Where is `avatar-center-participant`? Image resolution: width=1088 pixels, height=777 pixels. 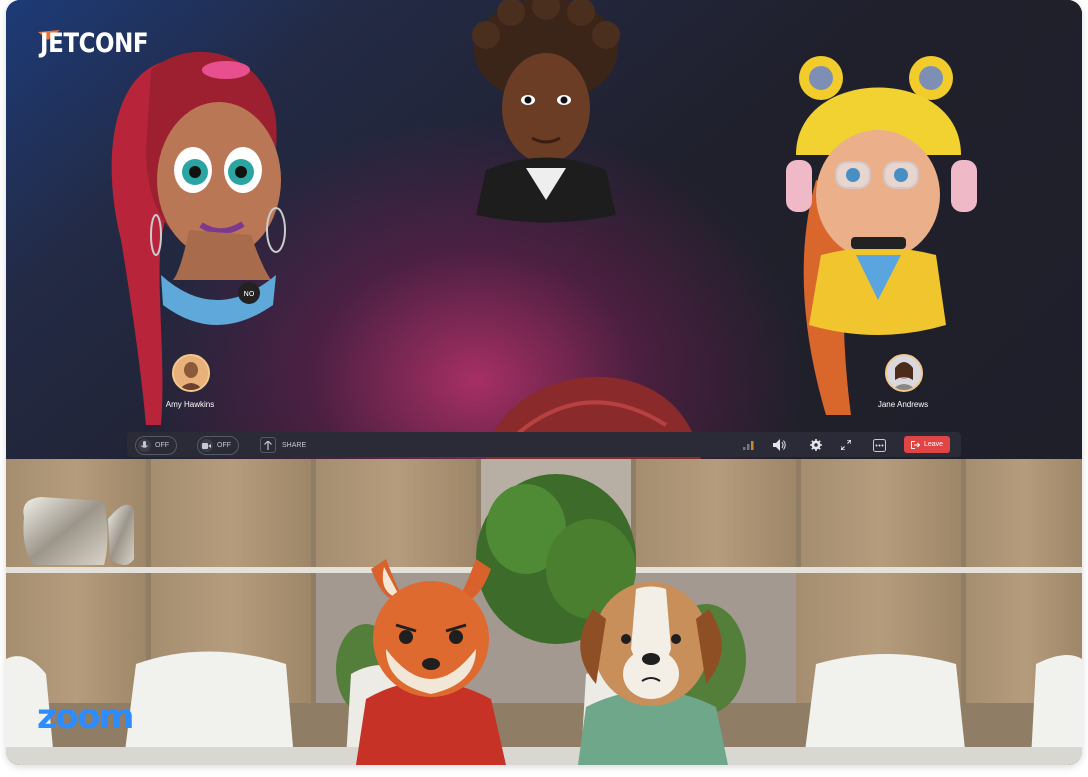 avatar-center-participant is located at coordinates (546, 111).